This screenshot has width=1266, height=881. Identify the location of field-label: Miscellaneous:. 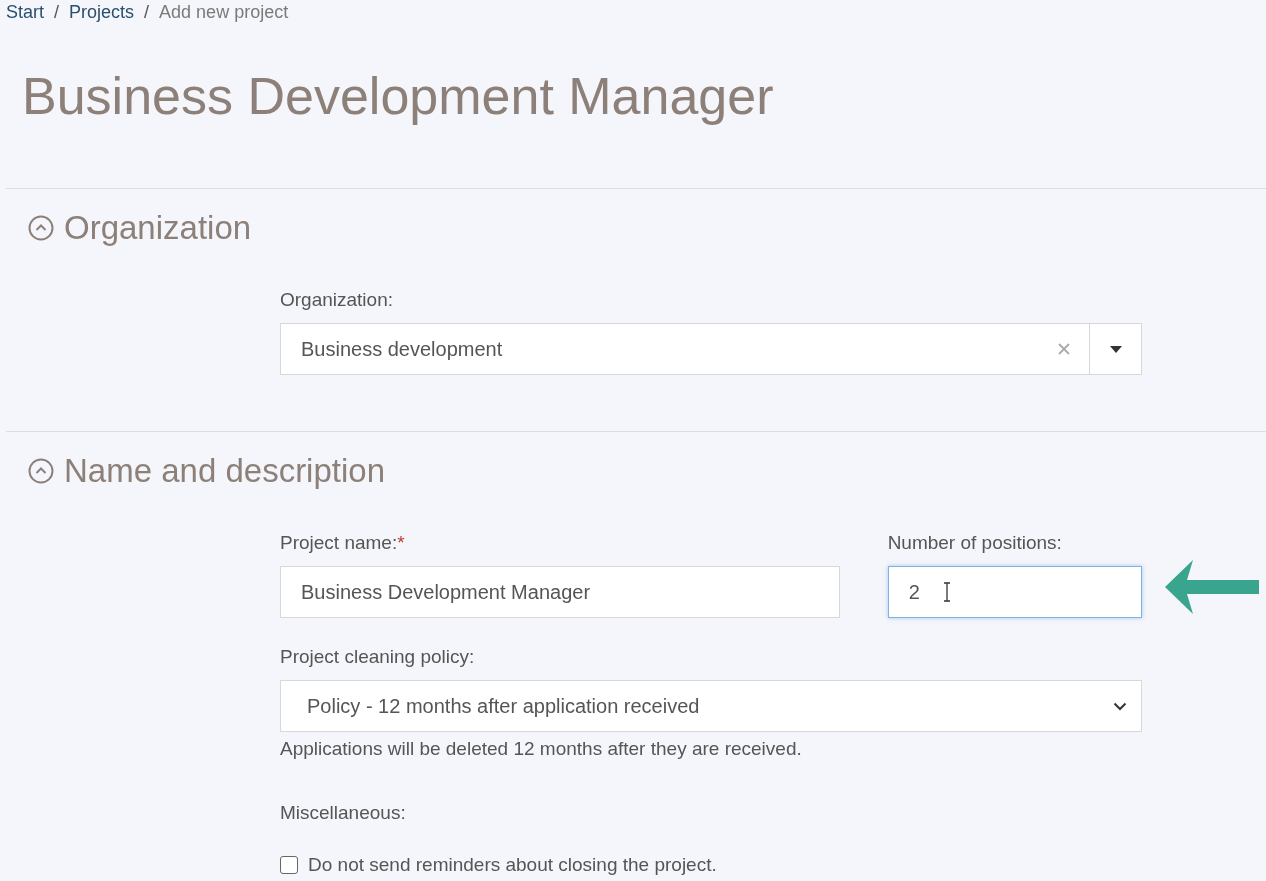
(343, 813).